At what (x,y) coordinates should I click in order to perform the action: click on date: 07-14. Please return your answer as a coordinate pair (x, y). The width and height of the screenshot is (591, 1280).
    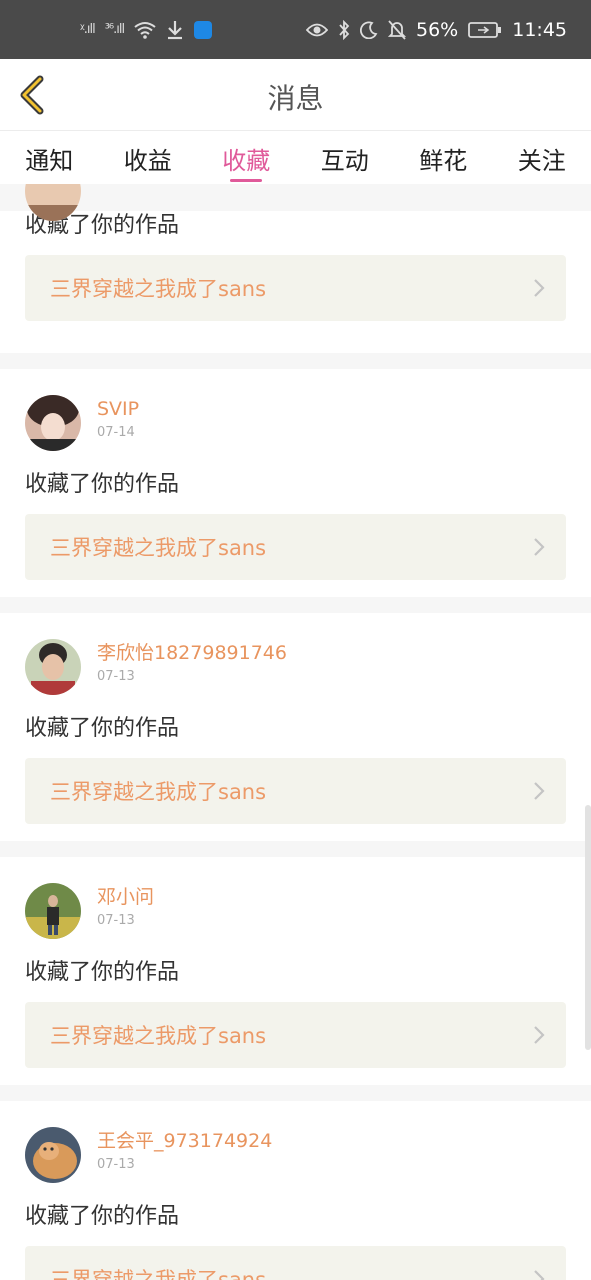
    Looking at the image, I should click on (116, 432).